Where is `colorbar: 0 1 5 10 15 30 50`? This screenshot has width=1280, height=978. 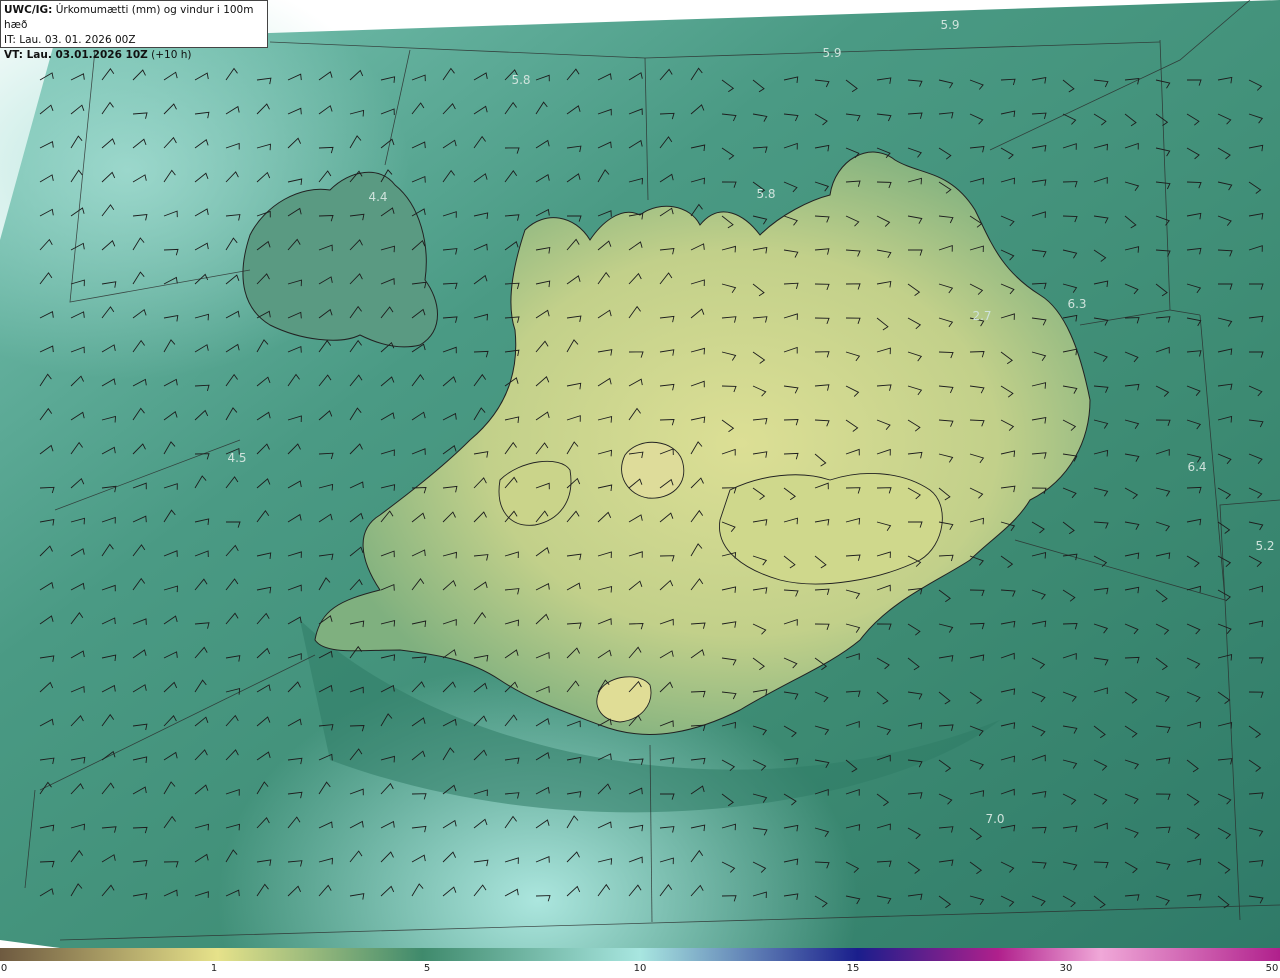
colorbar: 0 1 5 10 15 30 50 is located at coordinates (640, 963).